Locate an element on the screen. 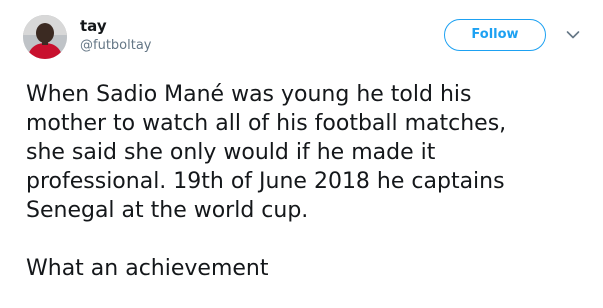 Image resolution: width=603 pixels, height=308 pixels. tweet-text-closing: What an achievement is located at coordinates (147, 268).